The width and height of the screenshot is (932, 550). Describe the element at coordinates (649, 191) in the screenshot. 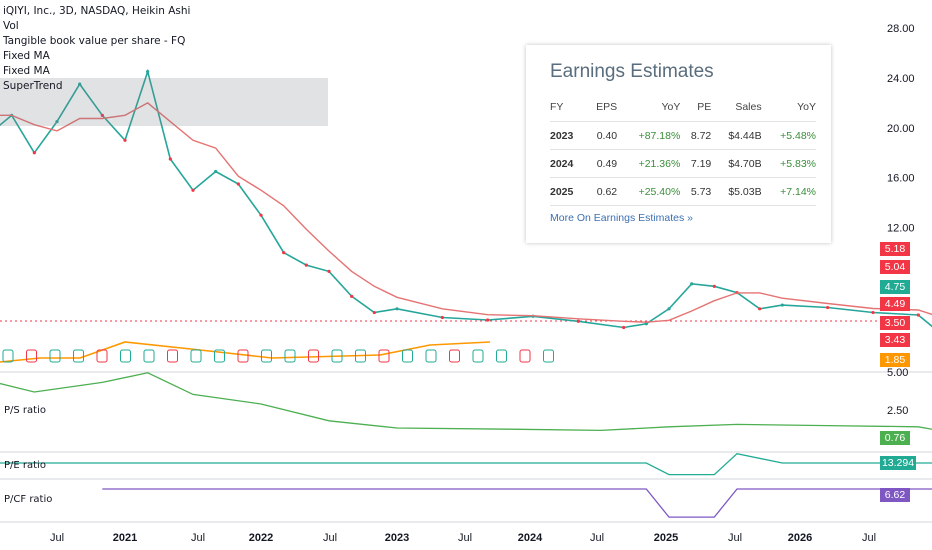

I see `earnings-cell: +25.40%` at that location.